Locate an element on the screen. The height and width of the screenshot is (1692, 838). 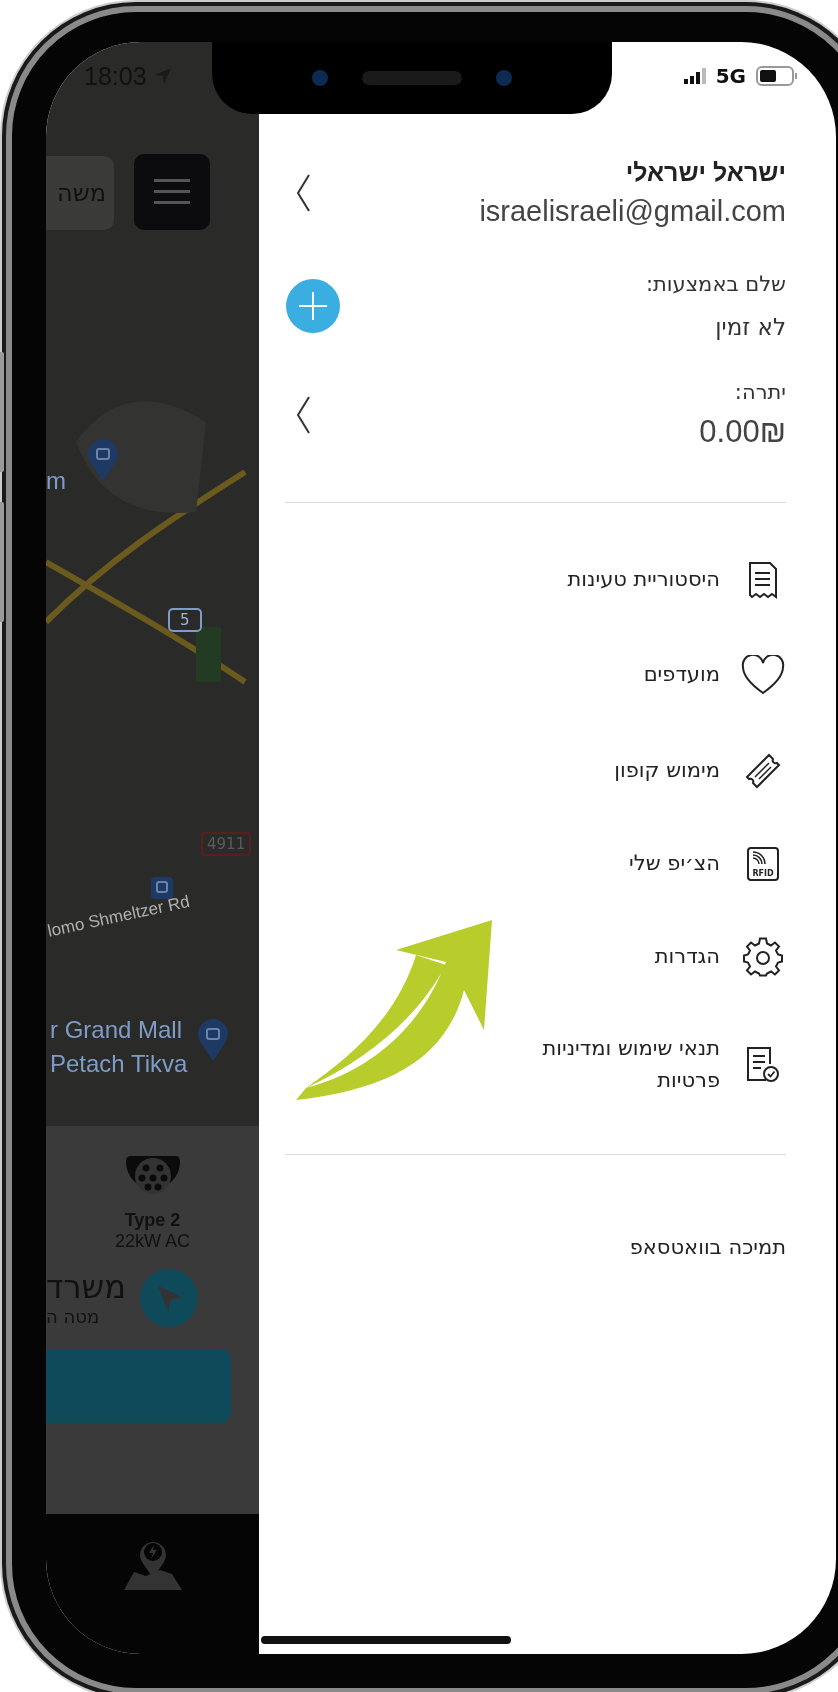
document-check-icon is located at coordinates (763, 1064).